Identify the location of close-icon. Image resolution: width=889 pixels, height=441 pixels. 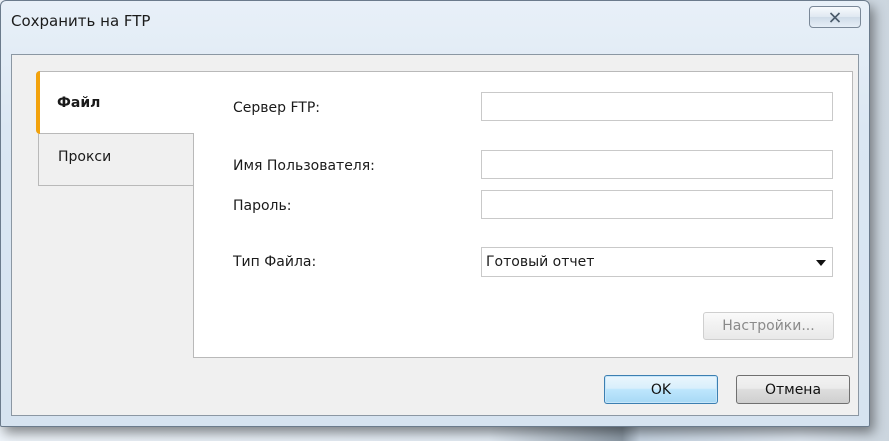
(835, 17).